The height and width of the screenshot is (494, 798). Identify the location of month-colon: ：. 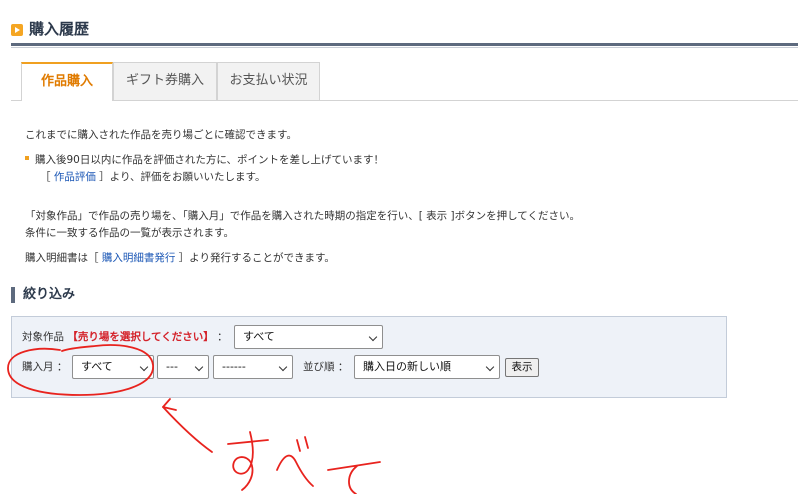
(62, 367).